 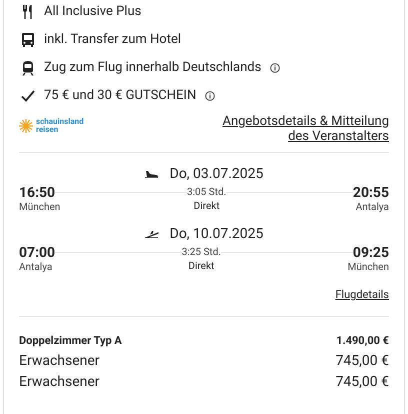 What do you see at coordinates (28, 68) in the screenshot?
I see `train-icon` at bounding box center [28, 68].